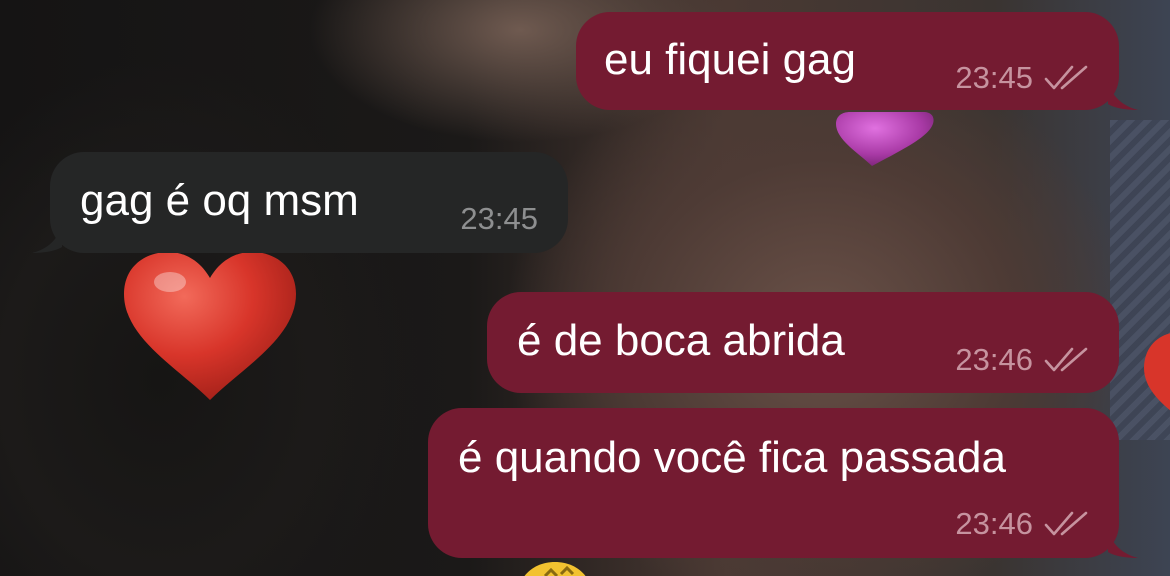 The height and width of the screenshot is (576, 1170). Describe the element at coordinates (885, 139) in the screenshot. I see `purple-heart-icon` at that location.